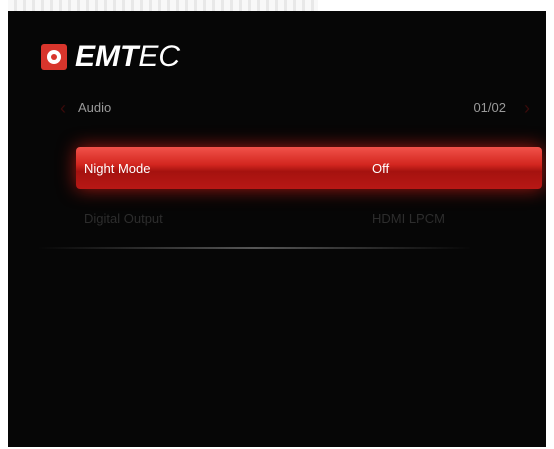 The width and height of the screenshot is (554, 449). What do you see at coordinates (294, 109) in the screenshot?
I see `section-header: ‹ Audio 01/02 ›` at bounding box center [294, 109].